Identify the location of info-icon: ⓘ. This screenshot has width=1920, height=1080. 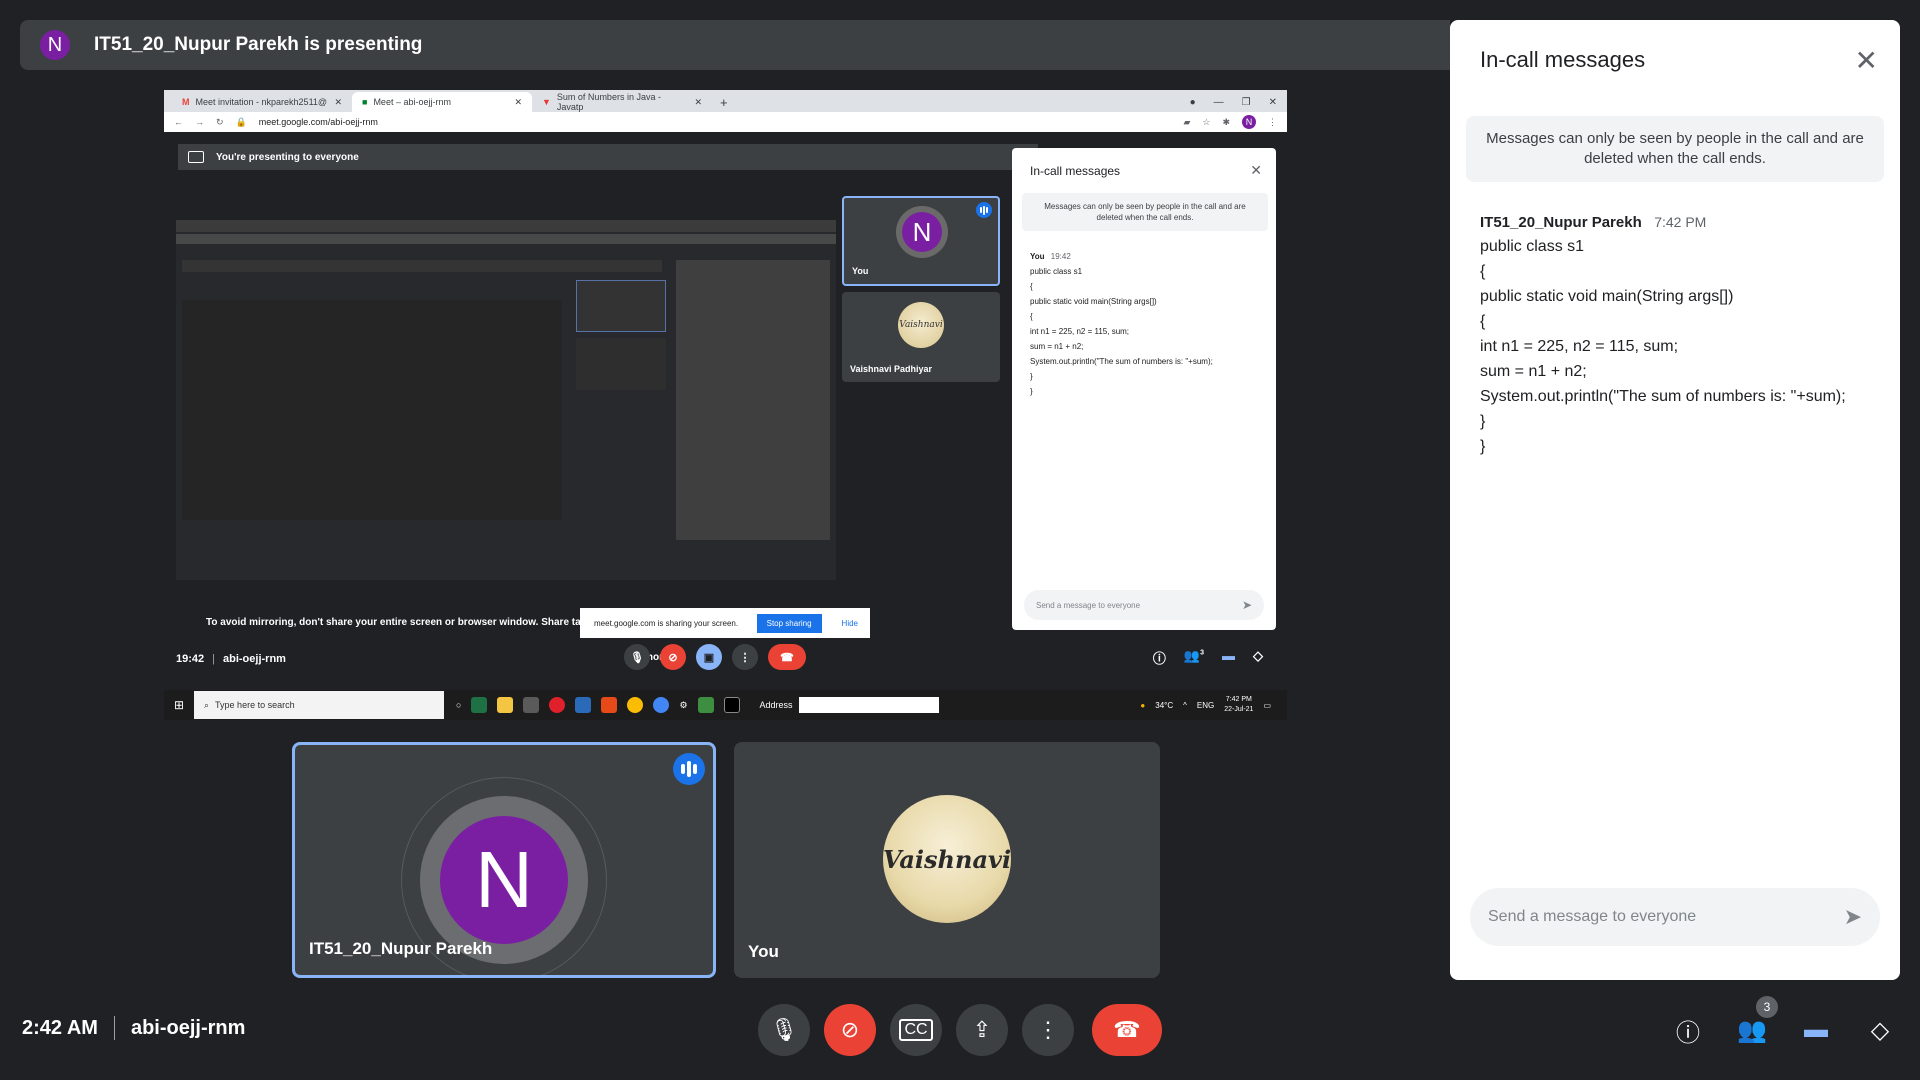
(1159, 658).